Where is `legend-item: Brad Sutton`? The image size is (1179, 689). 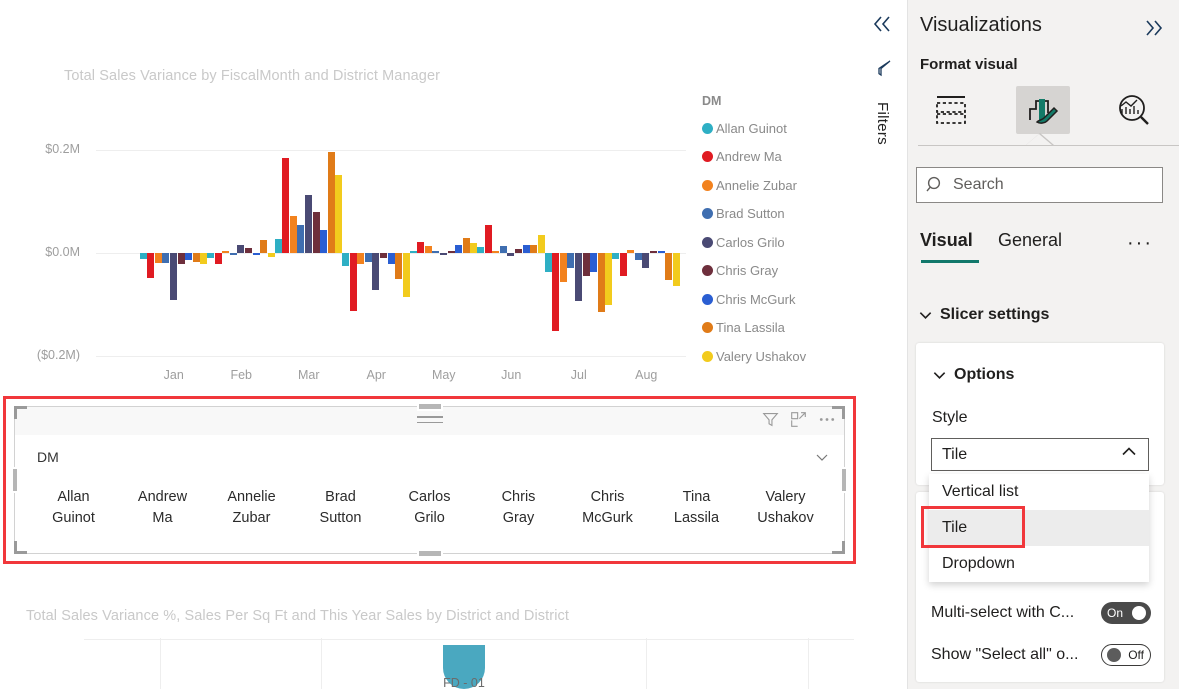
legend-item: Brad Sutton is located at coordinates (754, 214).